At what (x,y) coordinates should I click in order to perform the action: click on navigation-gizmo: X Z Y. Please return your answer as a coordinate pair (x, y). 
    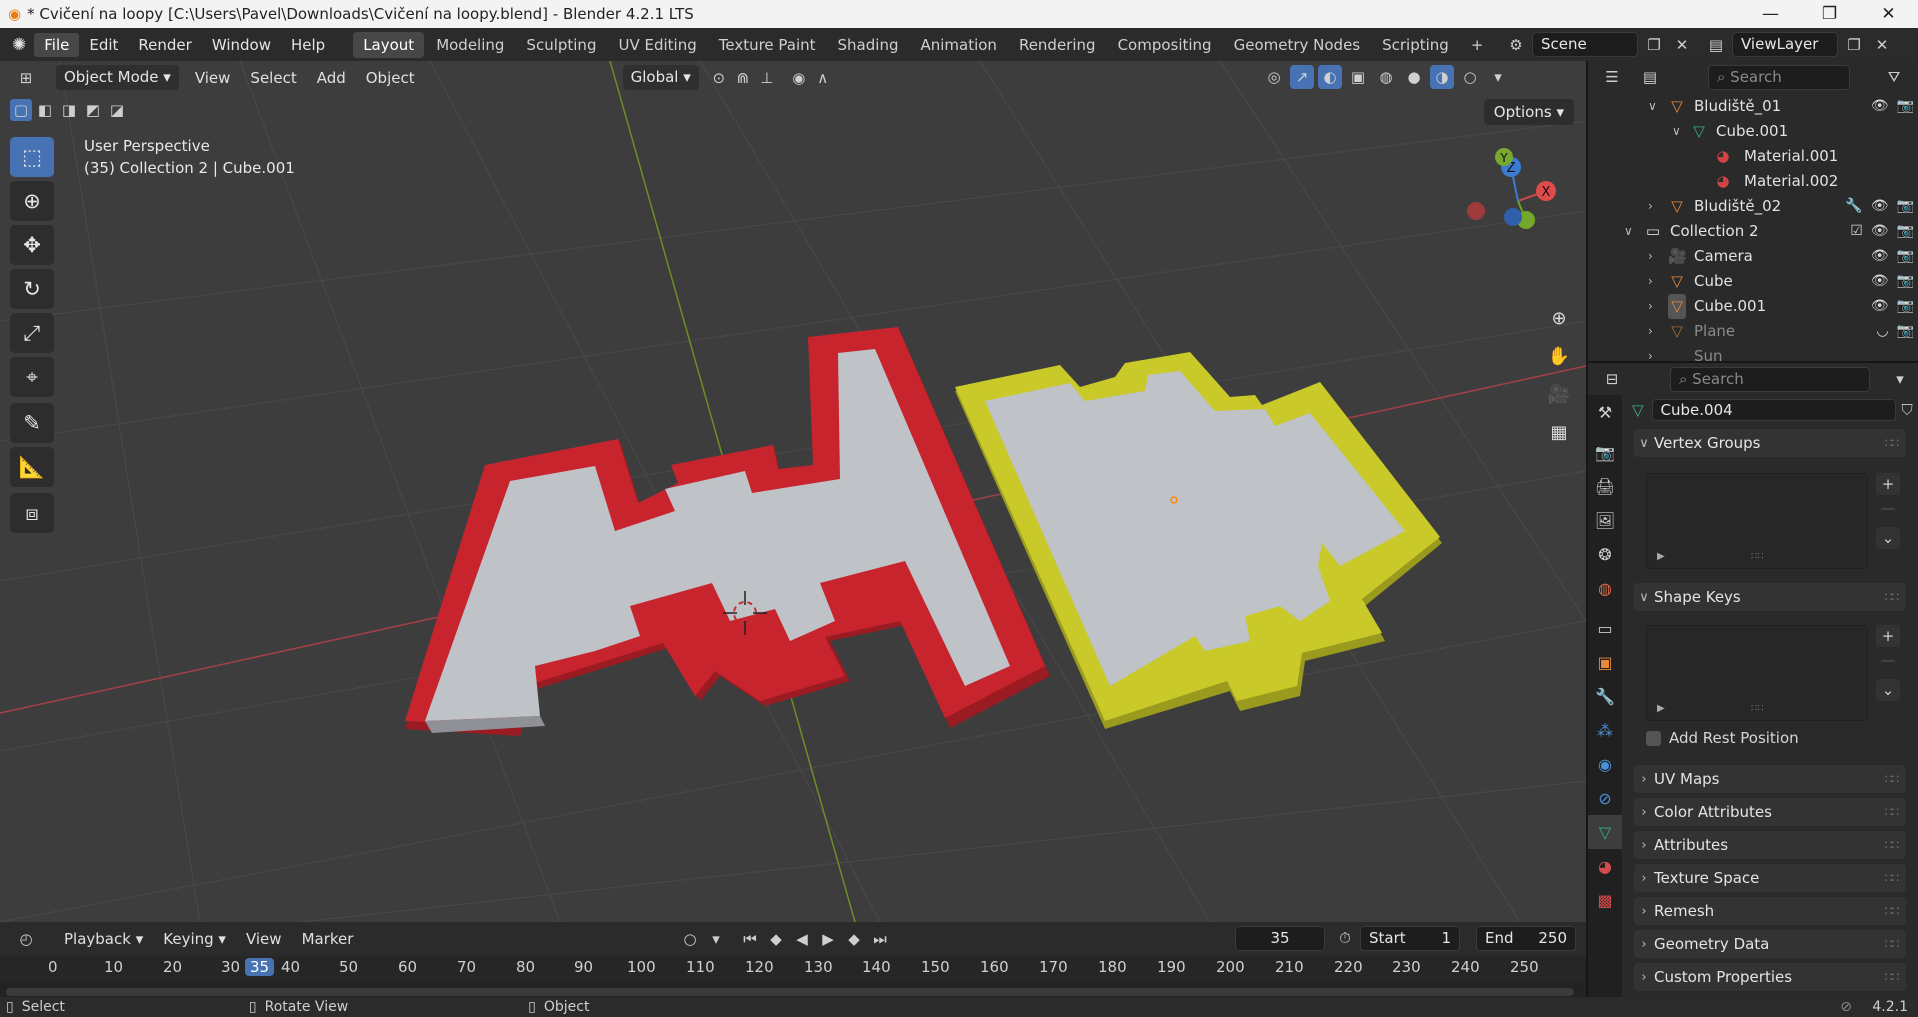
    Looking at the image, I should click on (1516, 211).